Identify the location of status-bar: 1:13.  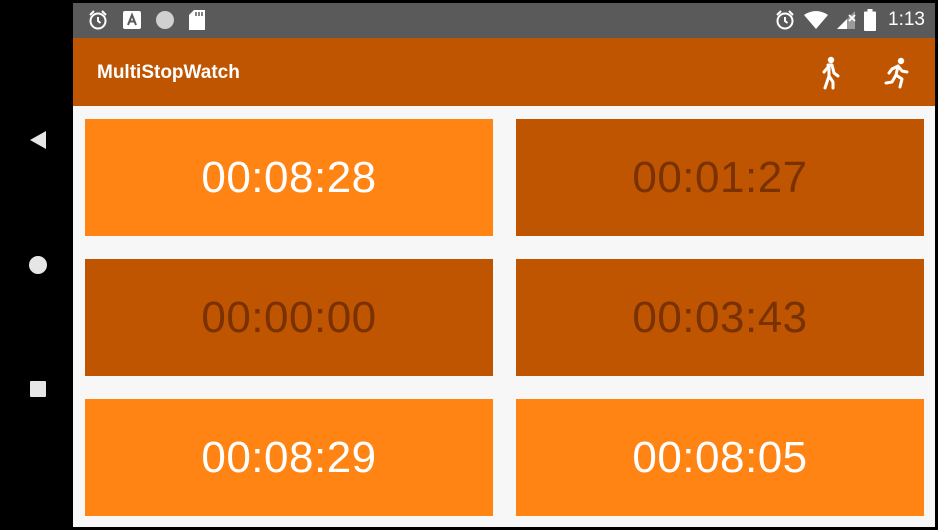
(504, 20).